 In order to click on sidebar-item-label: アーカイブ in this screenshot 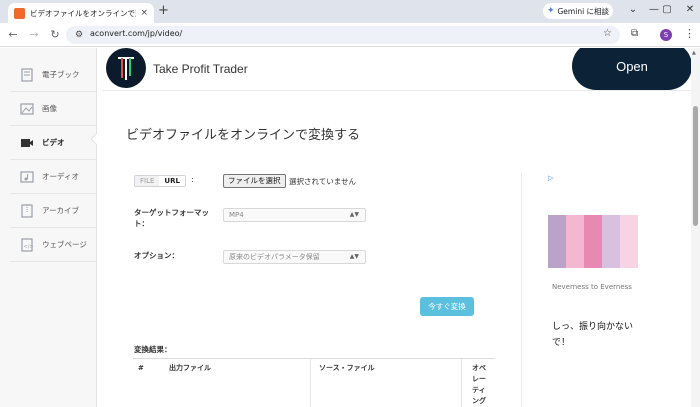, I will do `click(61, 210)`.